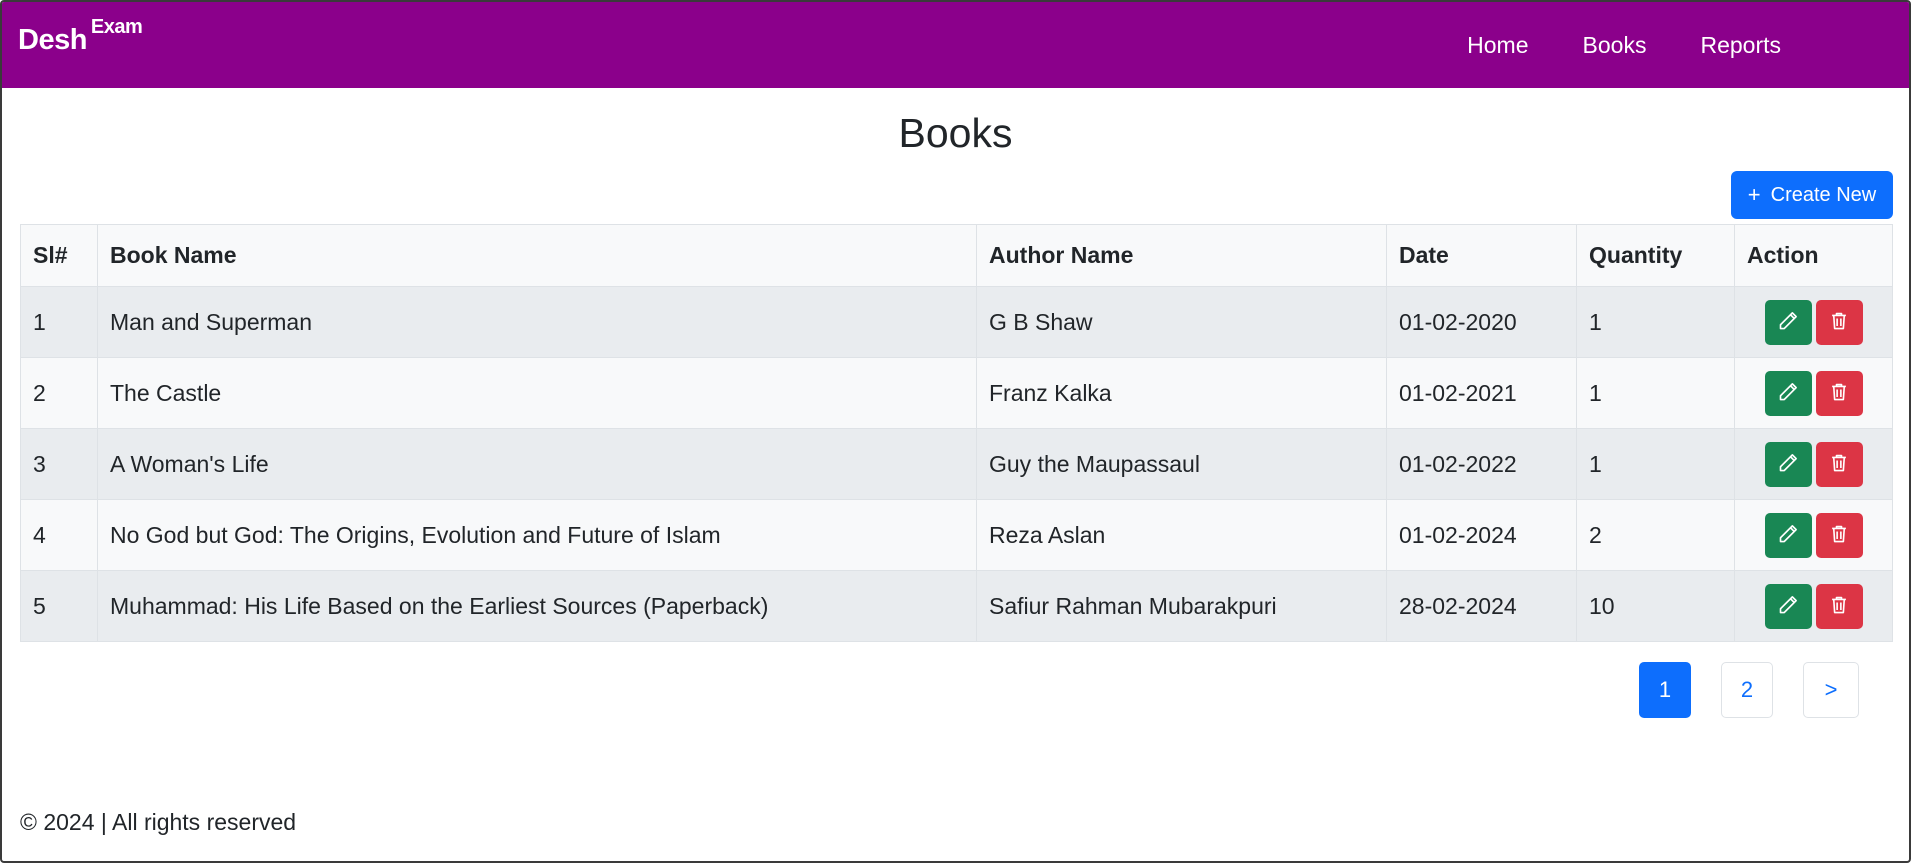  What do you see at coordinates (1655, 606) in the screenshot?
I see `cell-quantity: 10` at bounding box center [1655, 606].